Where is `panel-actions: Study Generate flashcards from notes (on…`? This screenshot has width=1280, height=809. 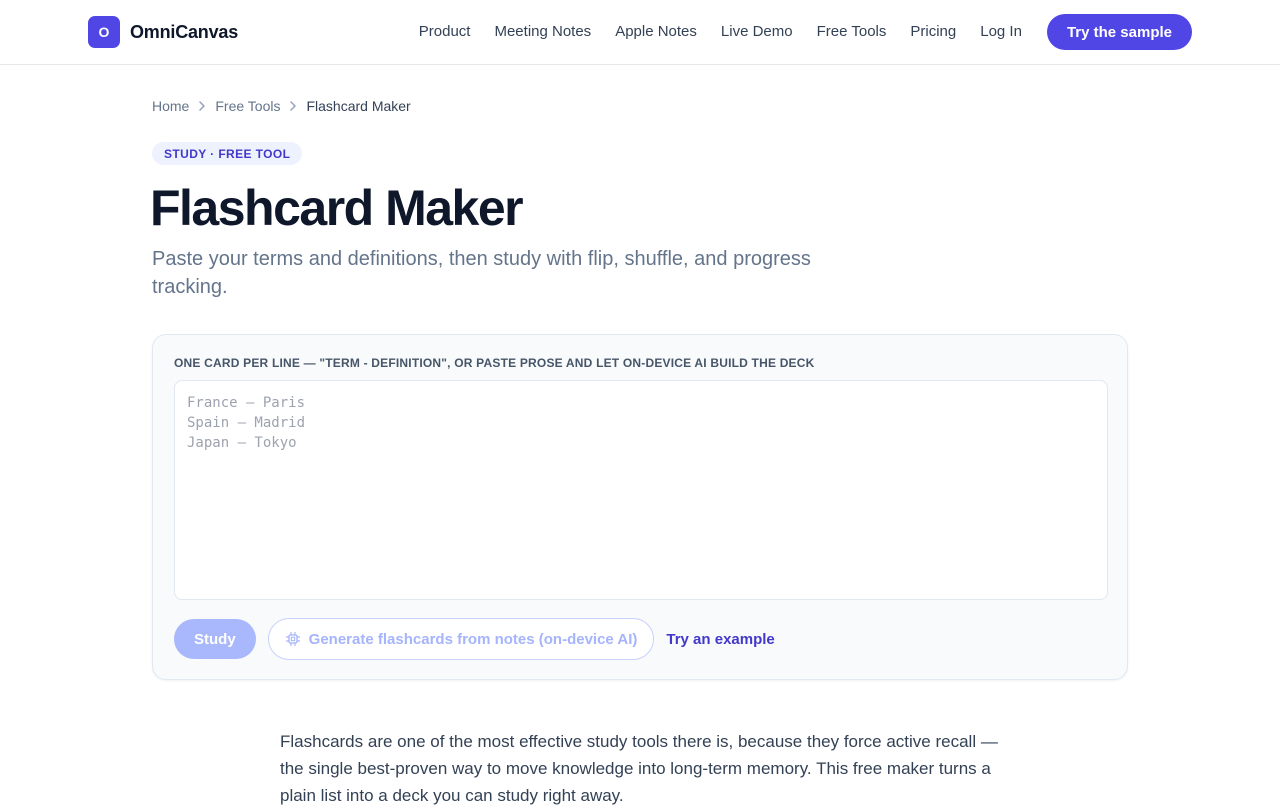 panel-actions: Study Generate flashcards from notes (on… is located at coordinates (474, 639).